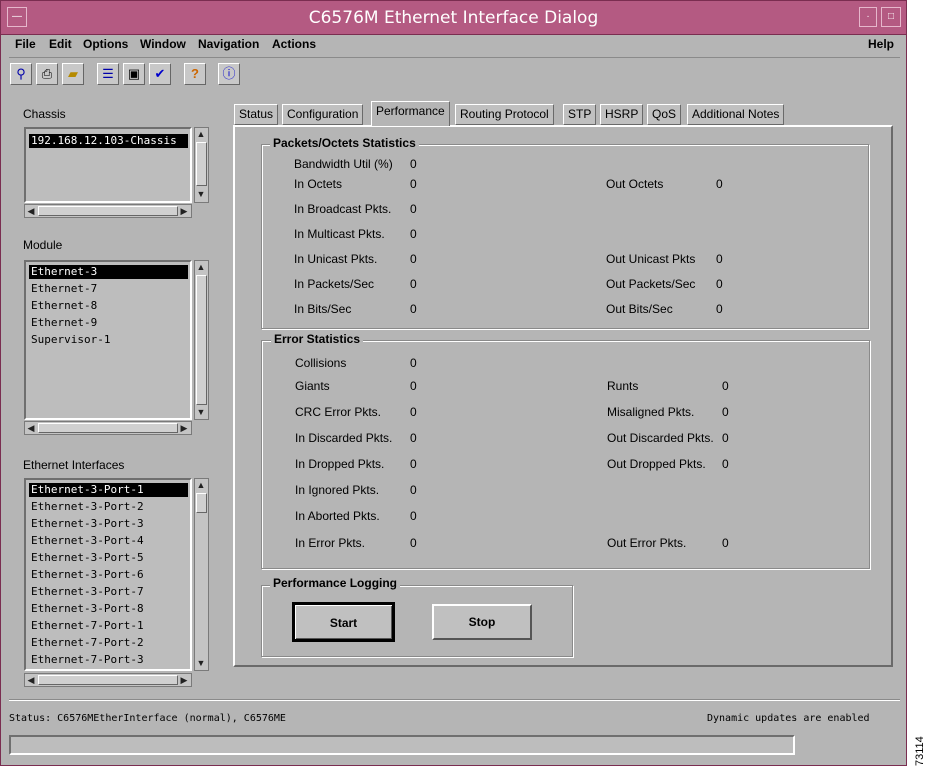 Image resolution: width=929 pixels, height=768 pixels. What do you see at coordinates (64, 306) in the screenshot?
I see `list-item: Ethernet-8` at bounding box center [64, 306].